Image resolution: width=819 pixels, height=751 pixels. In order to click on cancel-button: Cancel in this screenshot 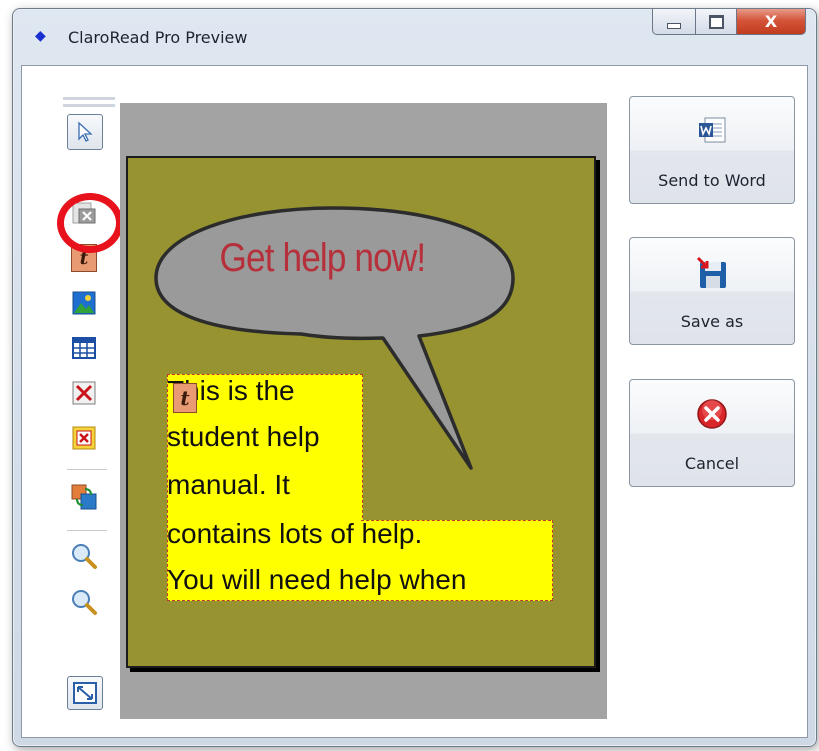, I will do `click(712, 433)`.